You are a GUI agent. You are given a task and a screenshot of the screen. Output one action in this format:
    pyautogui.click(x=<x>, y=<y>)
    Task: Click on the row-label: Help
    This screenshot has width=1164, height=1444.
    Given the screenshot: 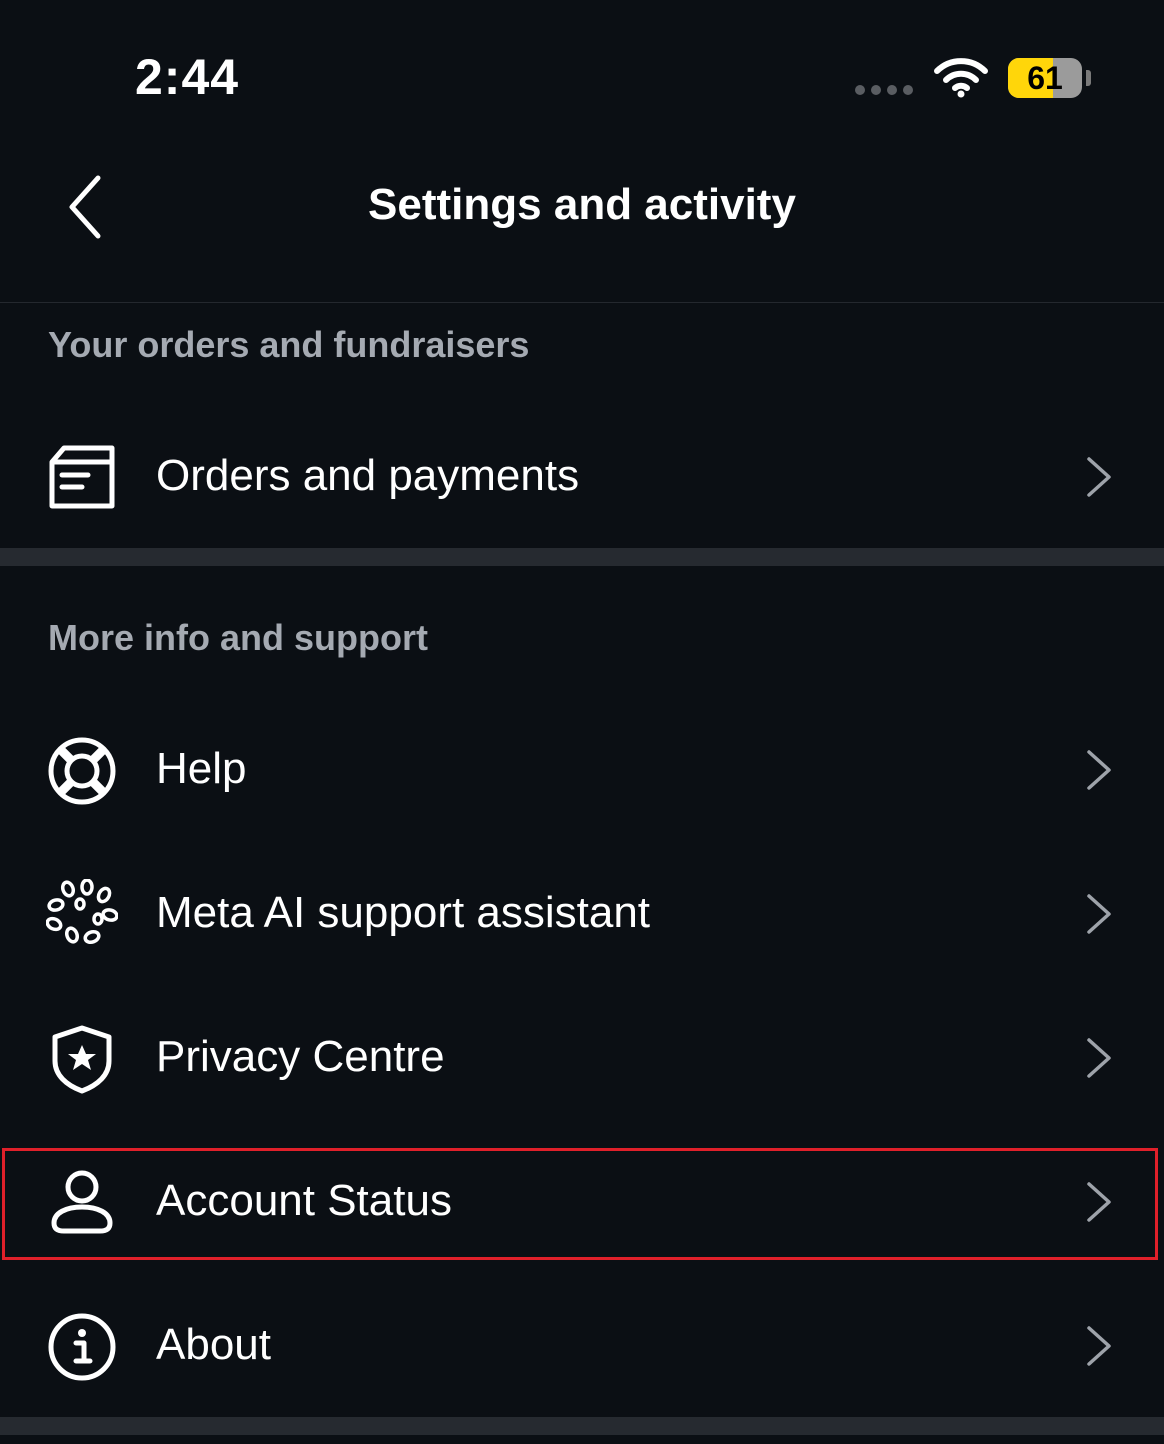 What is the action you would take?
    pyautogui.click(x=201, y=768)
    